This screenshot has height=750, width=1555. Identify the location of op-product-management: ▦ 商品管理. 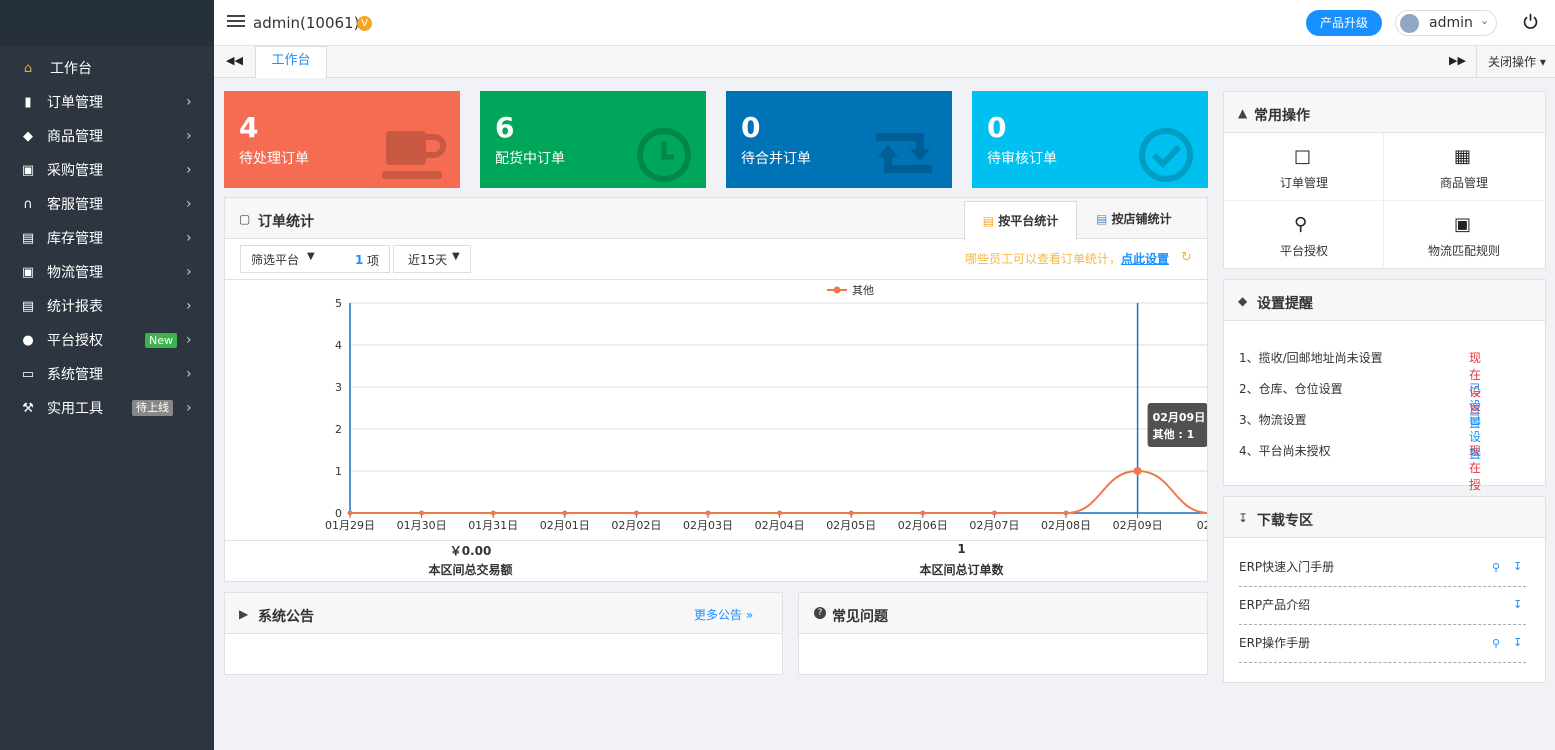
(1464, 167).